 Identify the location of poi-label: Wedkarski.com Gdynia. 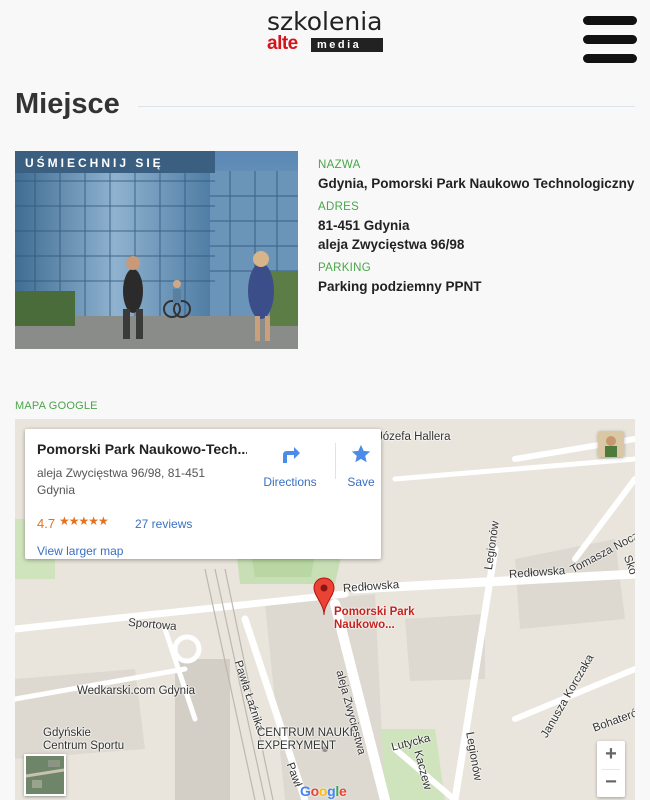
(136, 691).